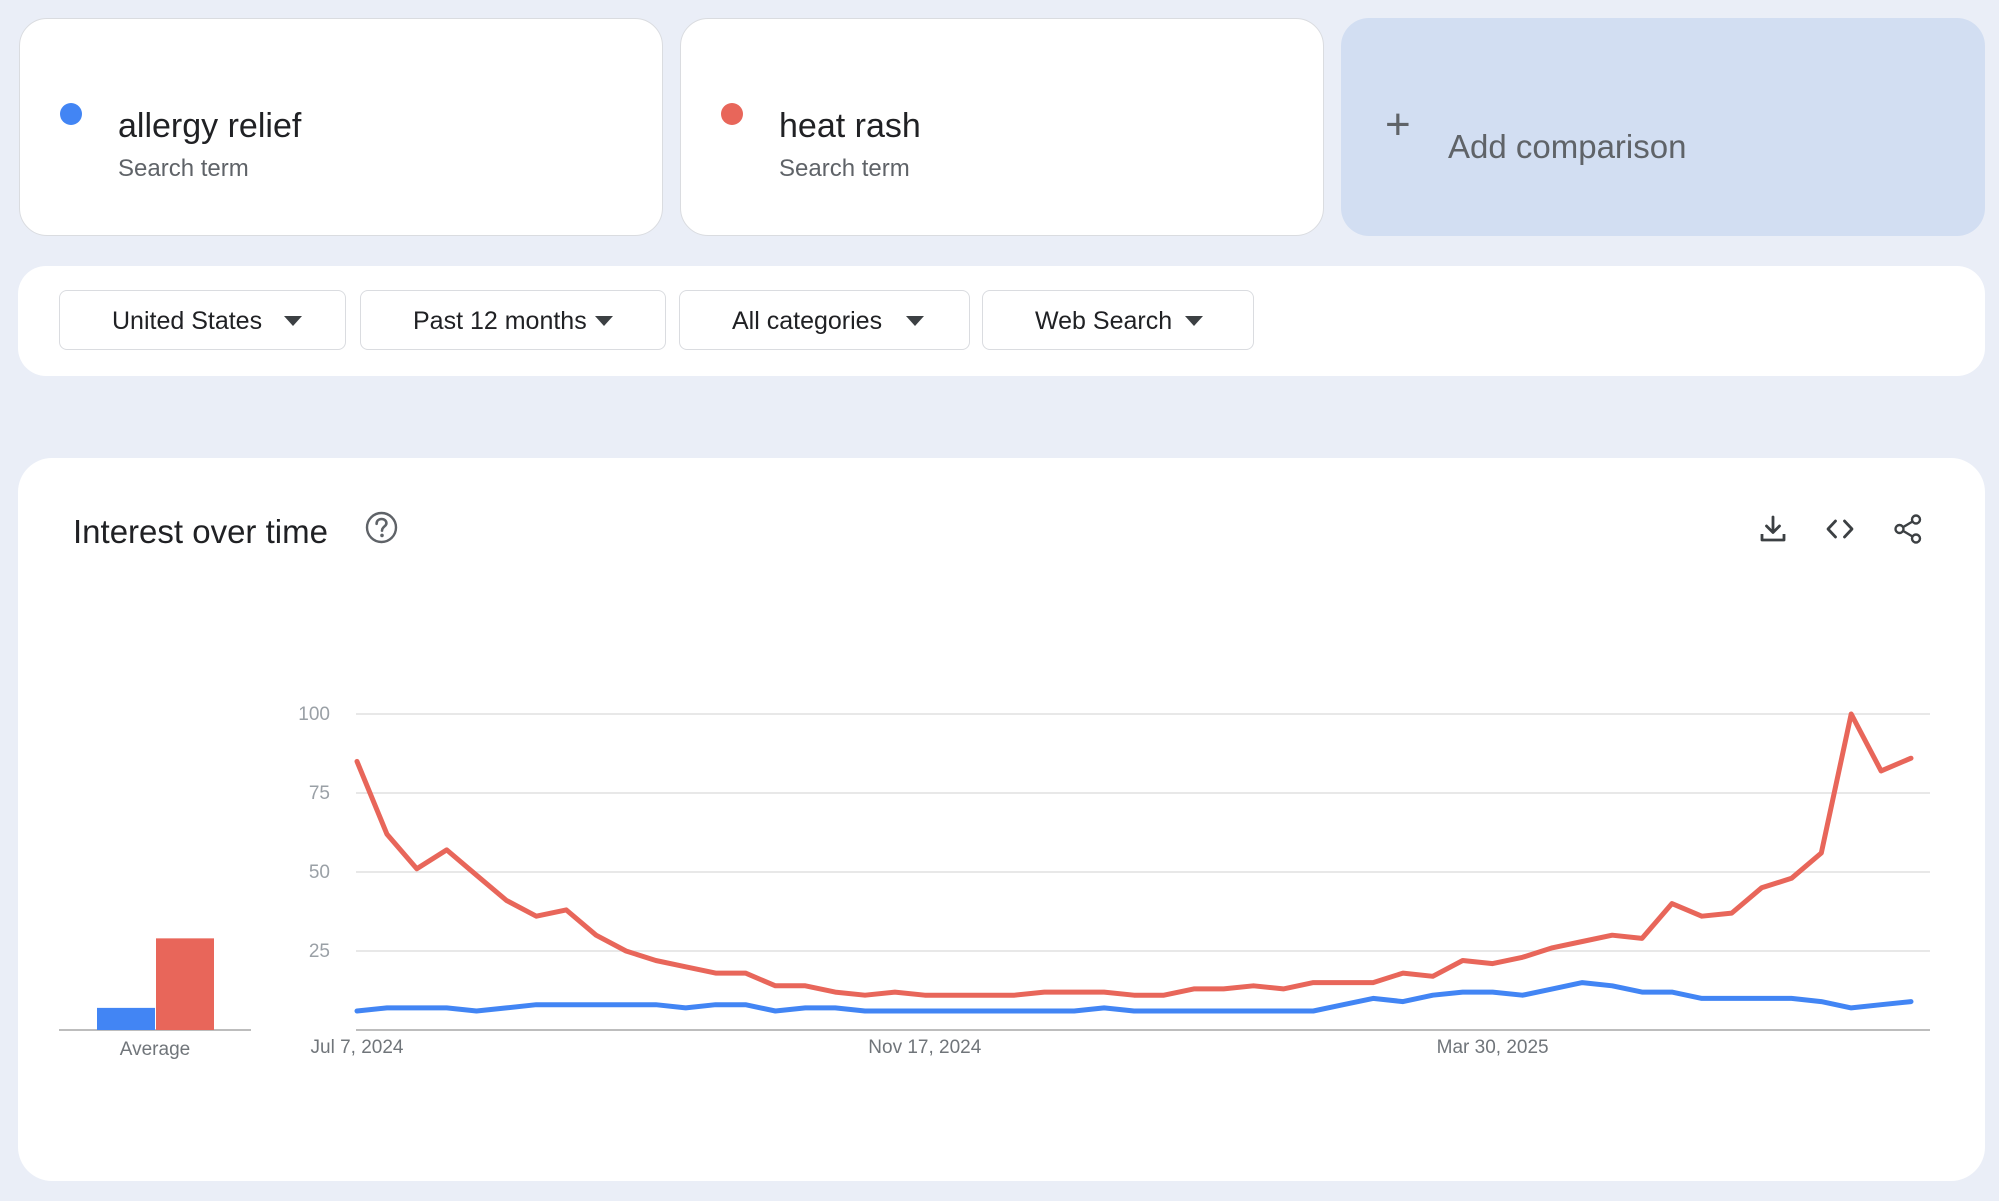 The image size is (1999, 1201). Describe the element at coordinates (1663, 127) in the screenshot. I see `add-comparison-button: + Add comparison` at that location.